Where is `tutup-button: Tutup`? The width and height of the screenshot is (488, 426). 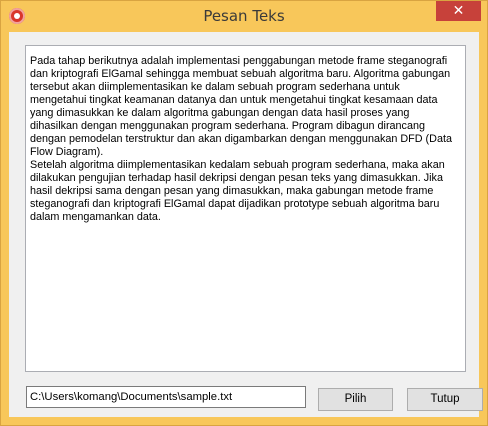 tutup-button: Tutup is located at coordinates (445, 399).